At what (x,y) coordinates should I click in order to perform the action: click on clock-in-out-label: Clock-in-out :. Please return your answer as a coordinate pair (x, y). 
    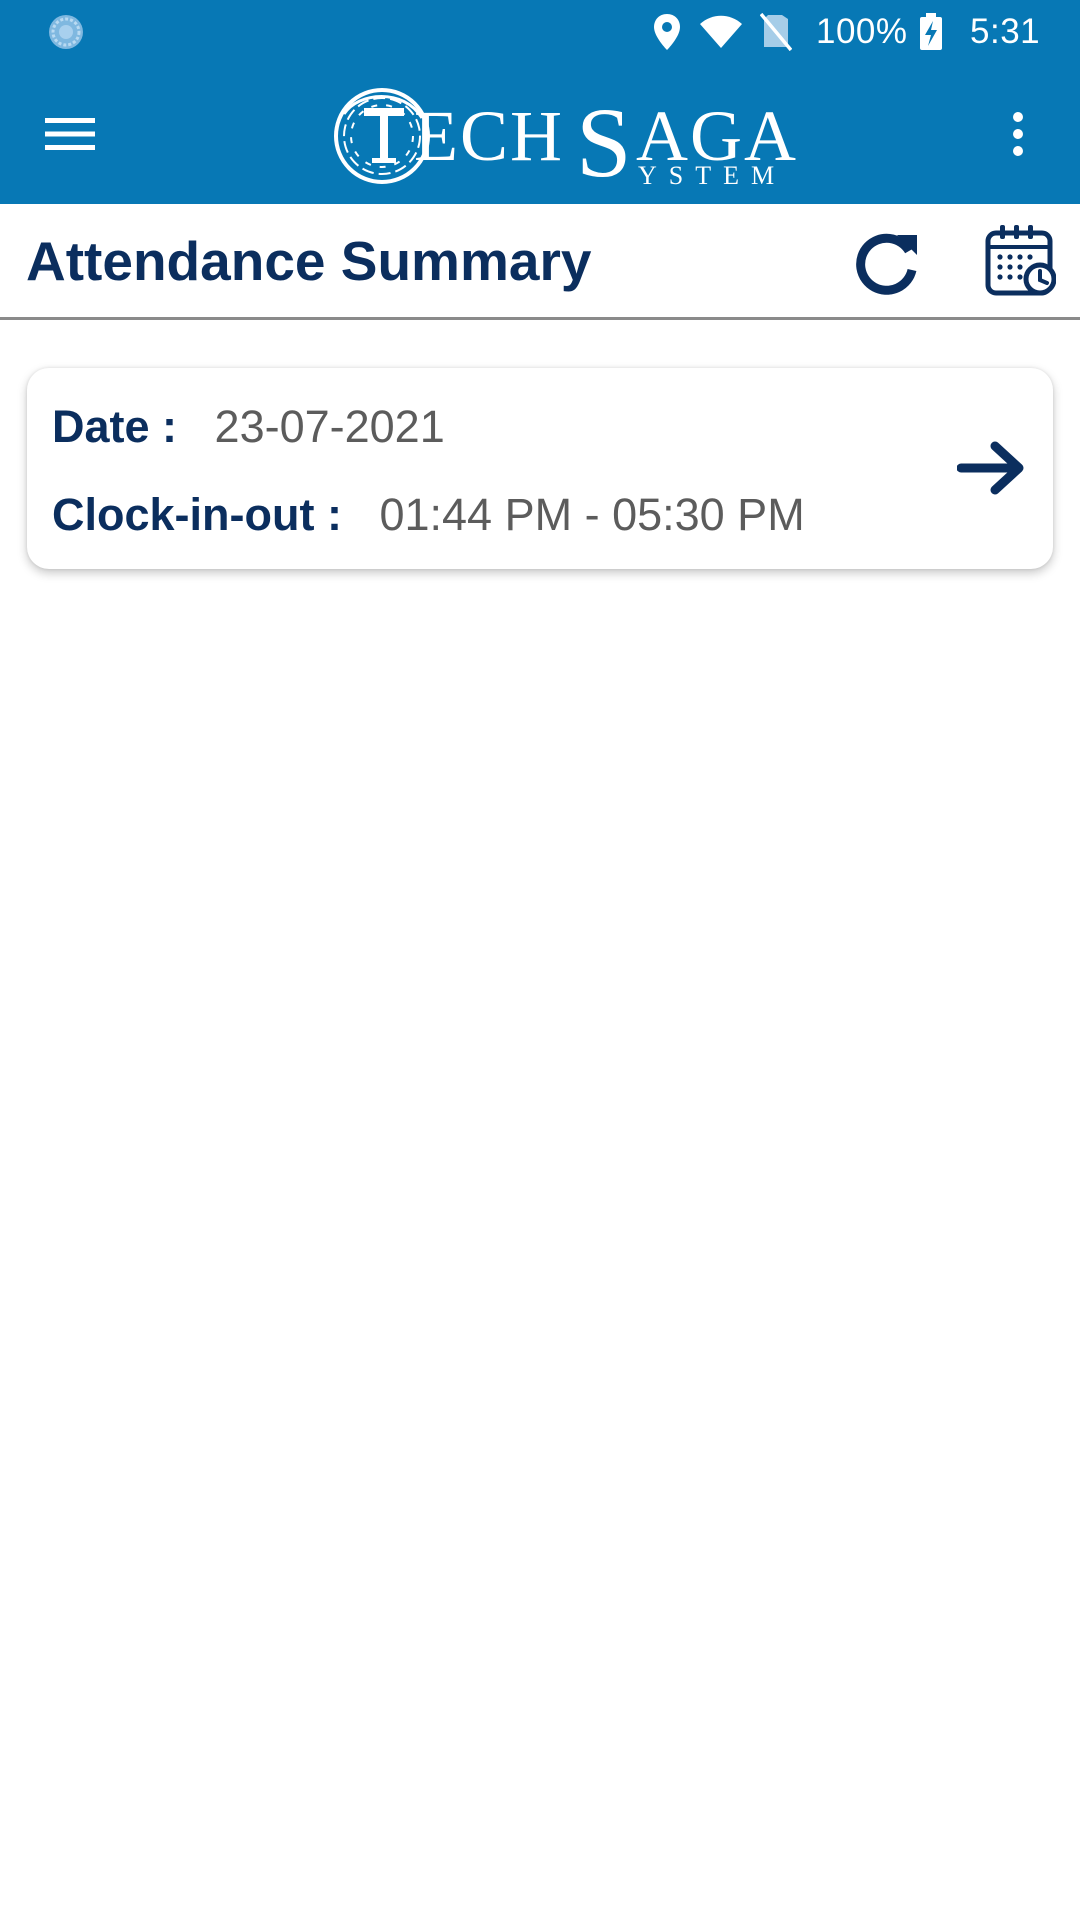
    Looking at the image, I should click on (197, 514).